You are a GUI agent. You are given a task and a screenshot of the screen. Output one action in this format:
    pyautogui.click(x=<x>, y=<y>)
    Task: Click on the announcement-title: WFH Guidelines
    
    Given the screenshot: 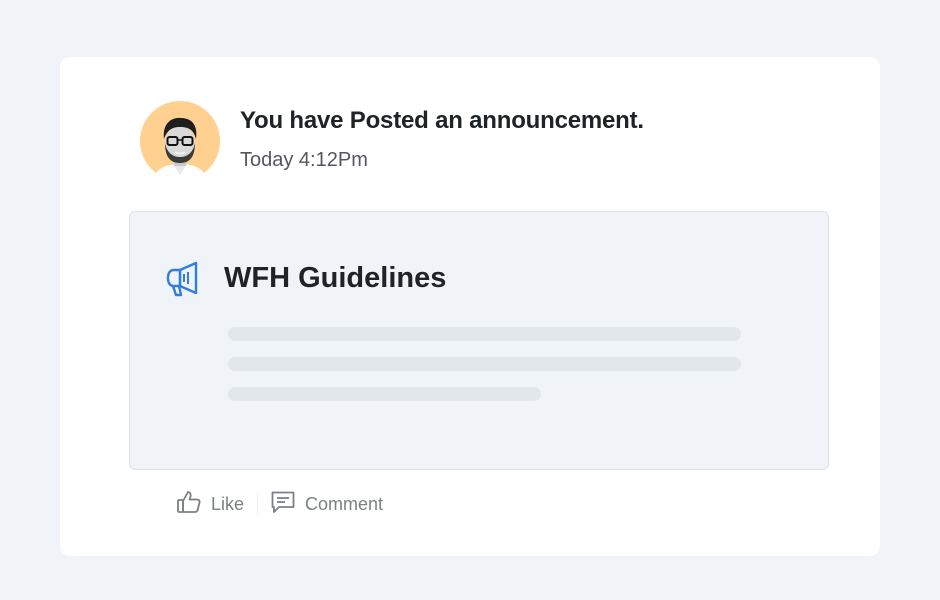 What is the action you would take?
    pyautogui.click(x=335, y=278)
    